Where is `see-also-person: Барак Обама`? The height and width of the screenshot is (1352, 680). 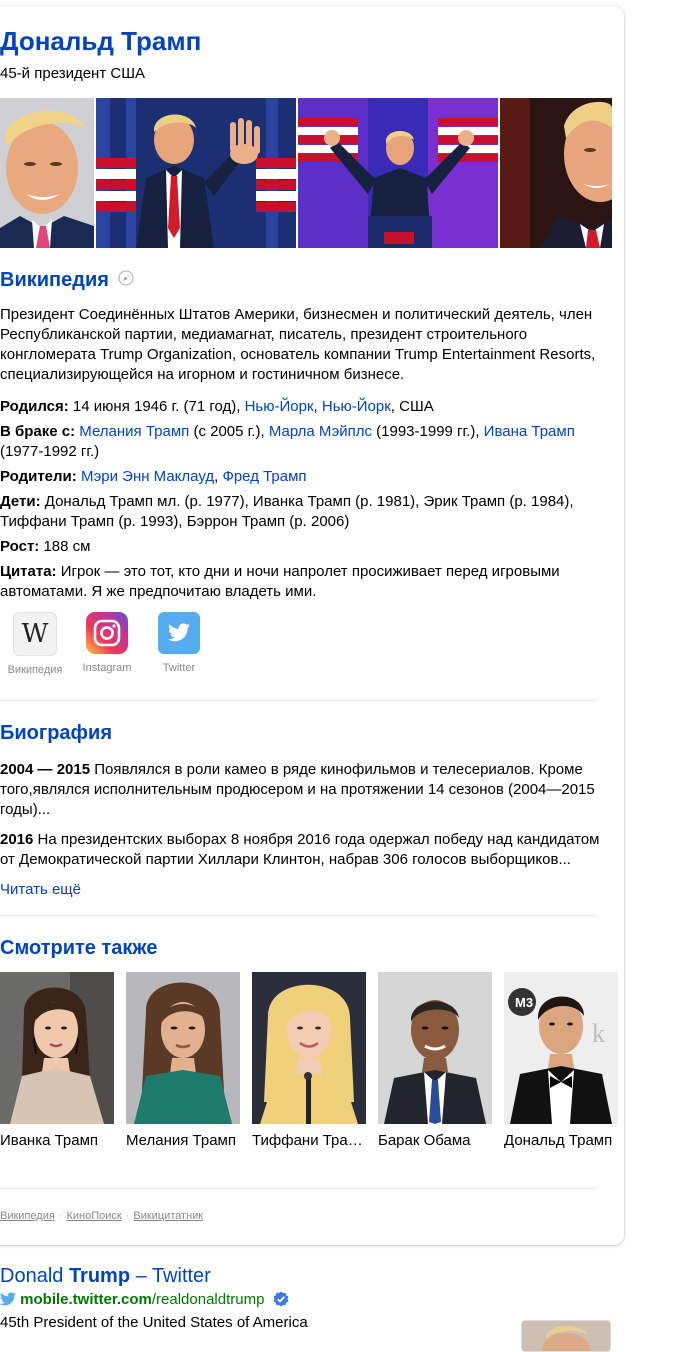 see-also-person: Барак Обама is located at coordinates (435, 1060).